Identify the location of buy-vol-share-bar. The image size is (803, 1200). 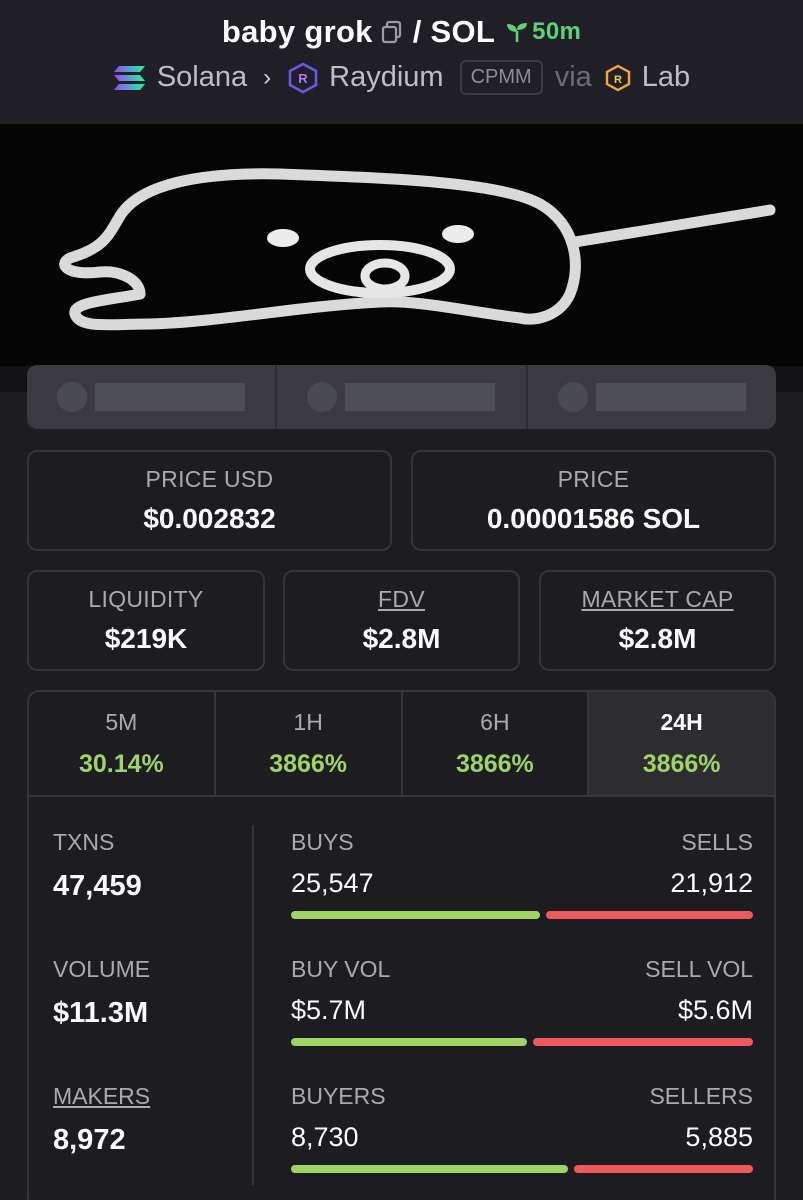
(409, 1042).